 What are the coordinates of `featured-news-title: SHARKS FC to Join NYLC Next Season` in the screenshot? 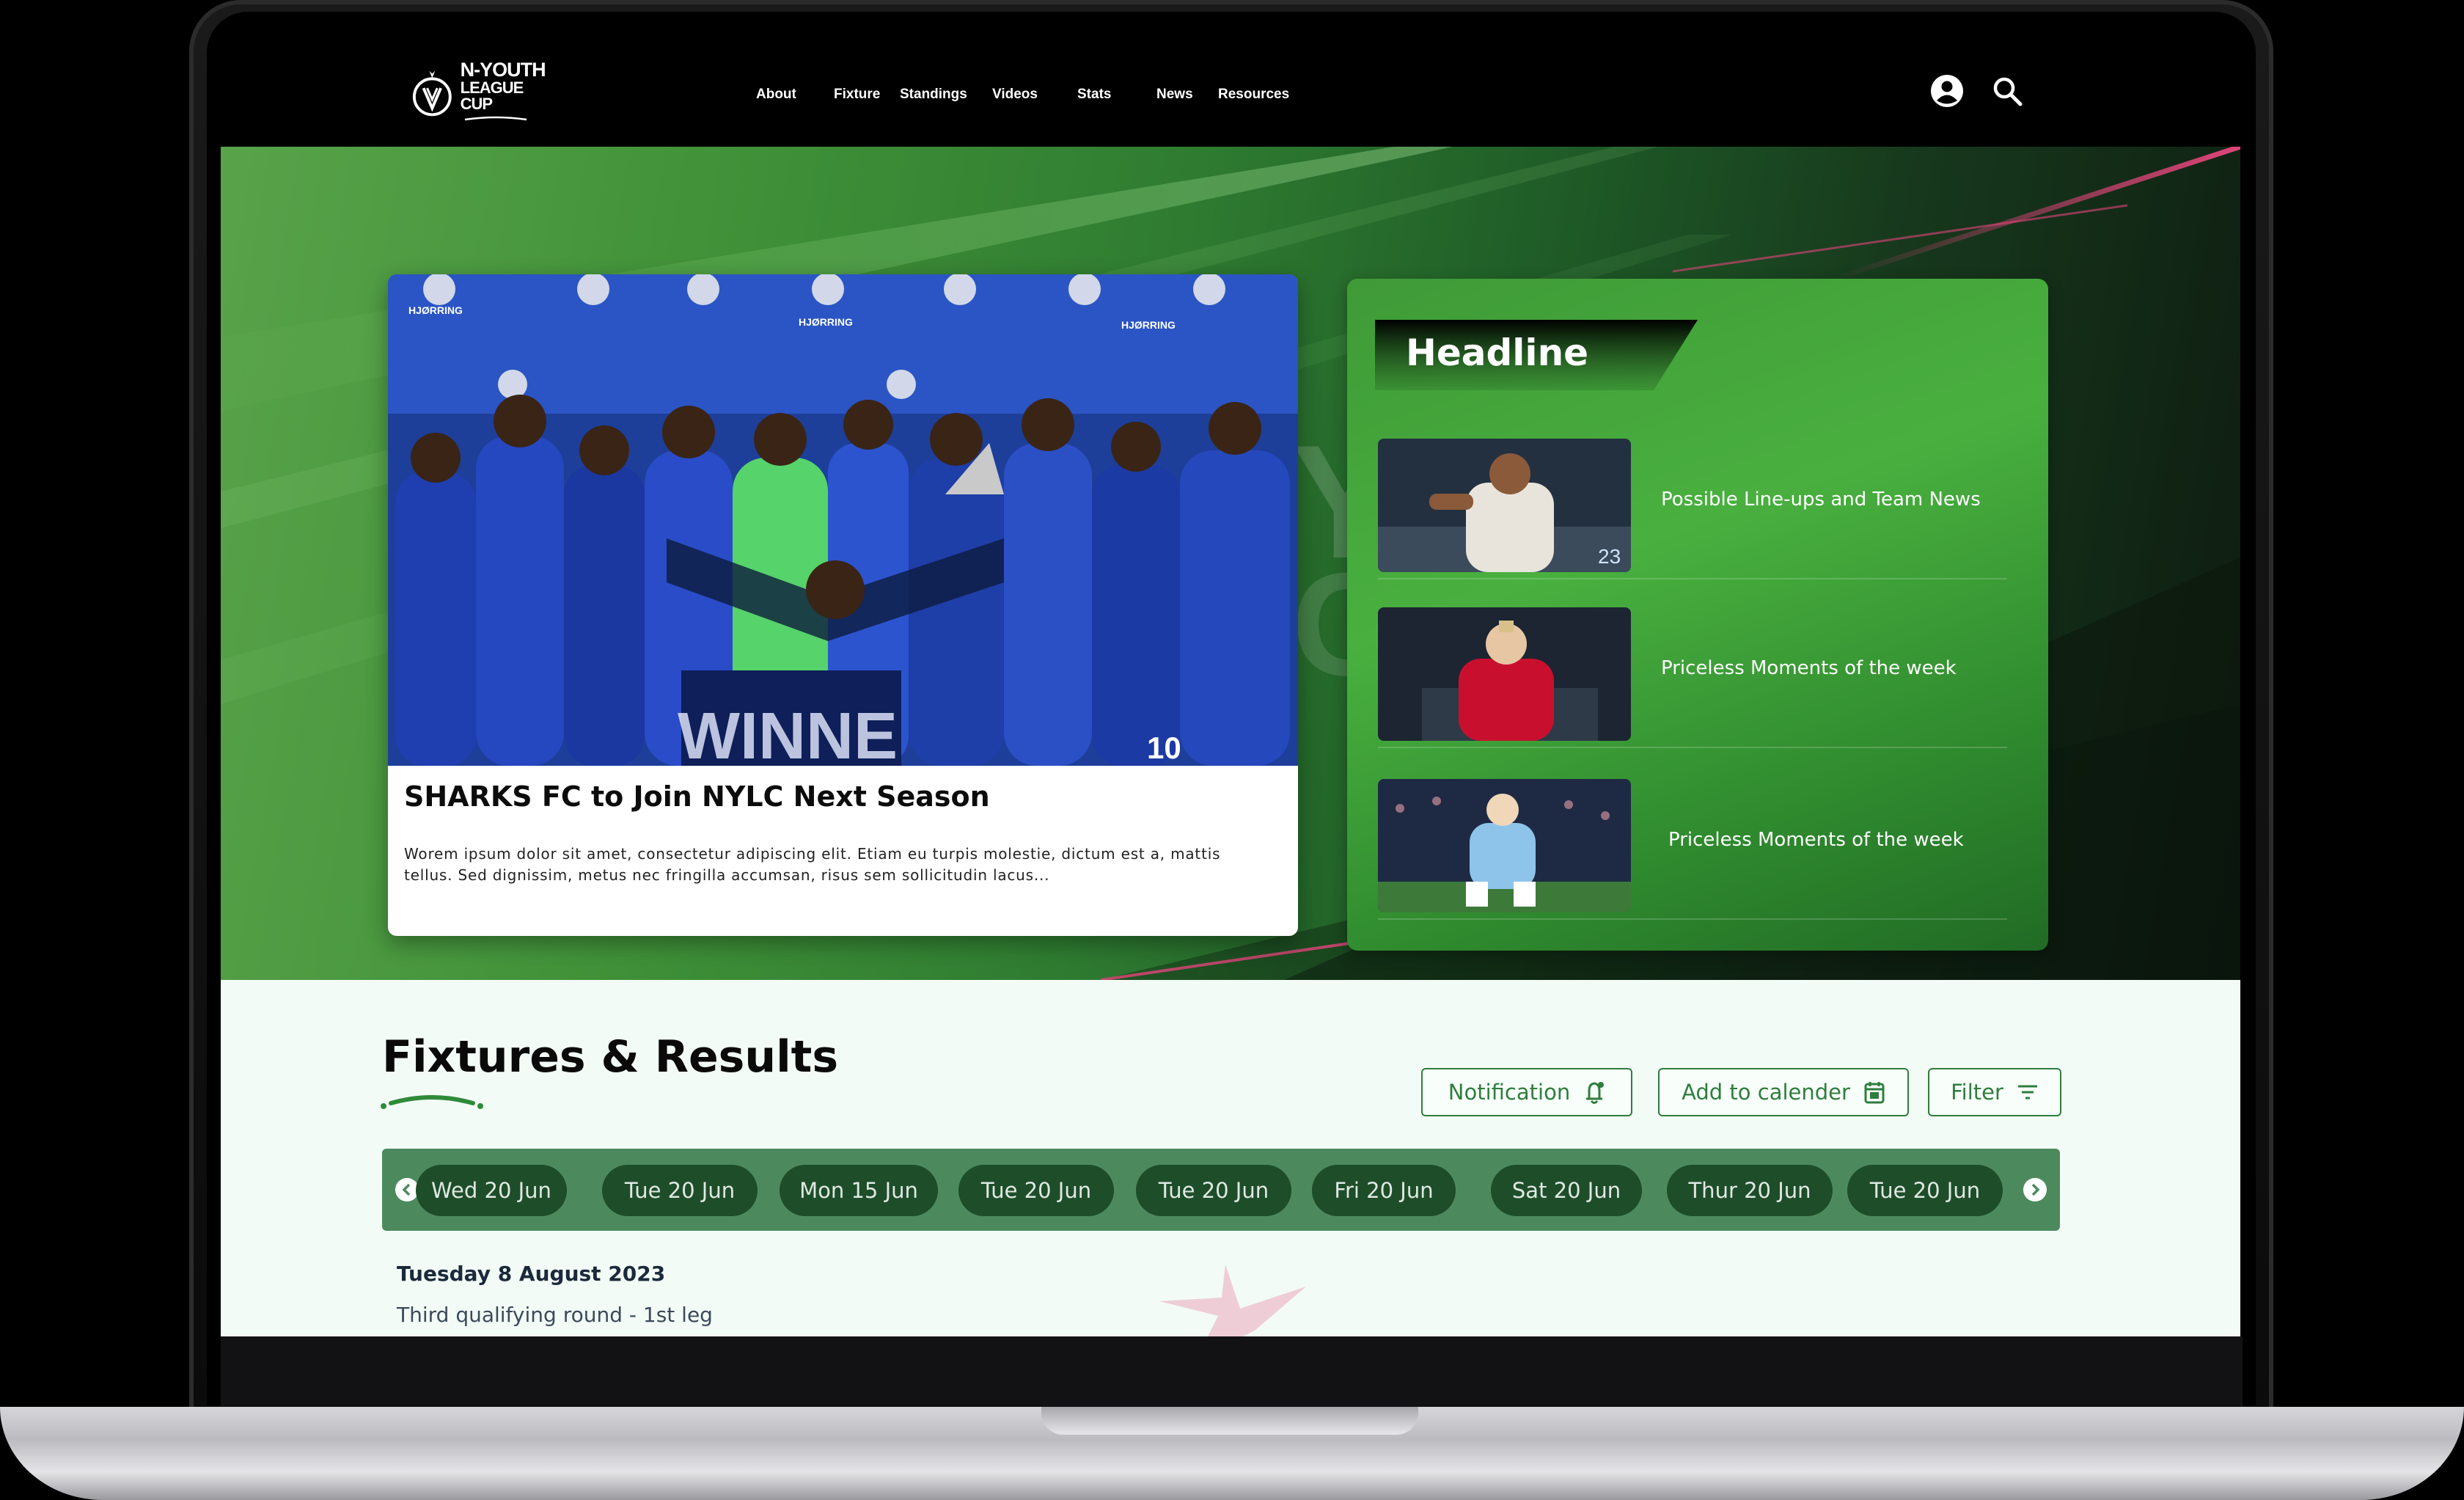 It's located at (697, 796).